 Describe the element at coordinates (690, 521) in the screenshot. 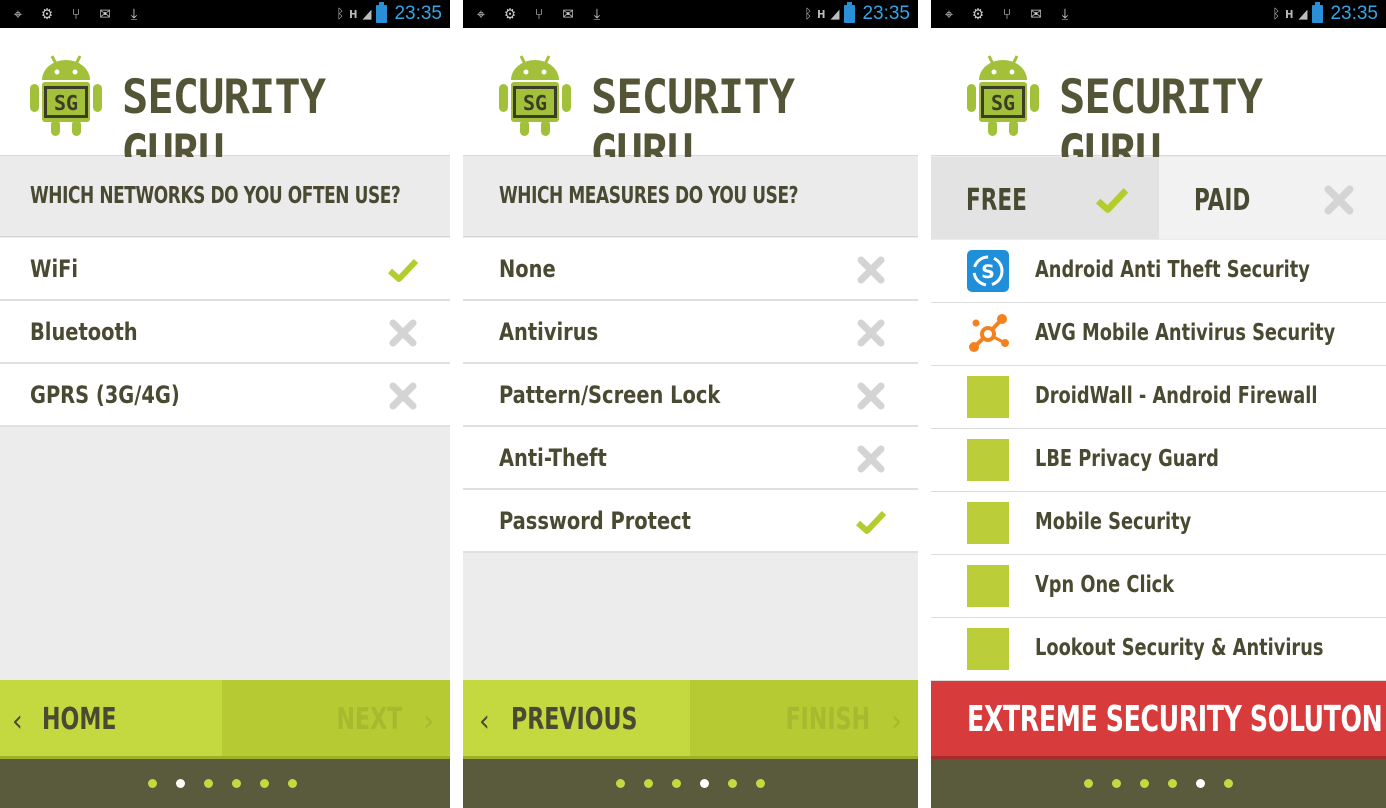

I see `option-password-protect: Password Protect` at that location.